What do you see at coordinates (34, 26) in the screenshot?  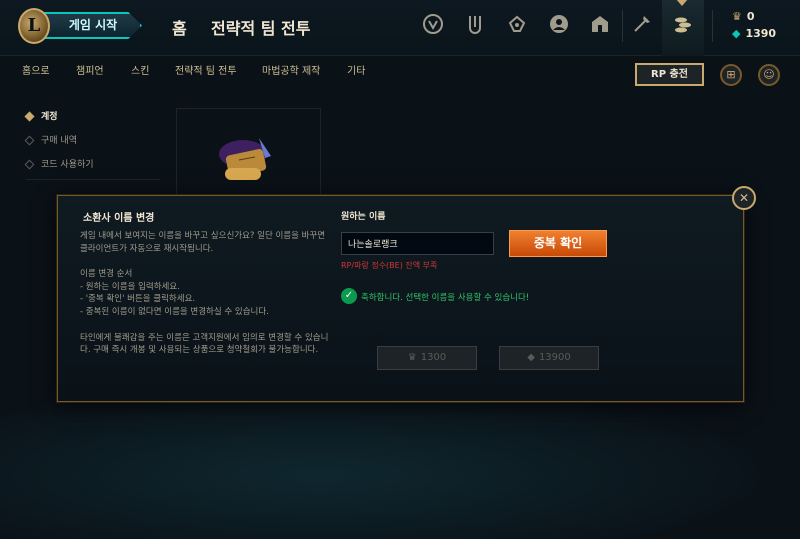 I see `league-logo: L` at bounding box center [34, 26].